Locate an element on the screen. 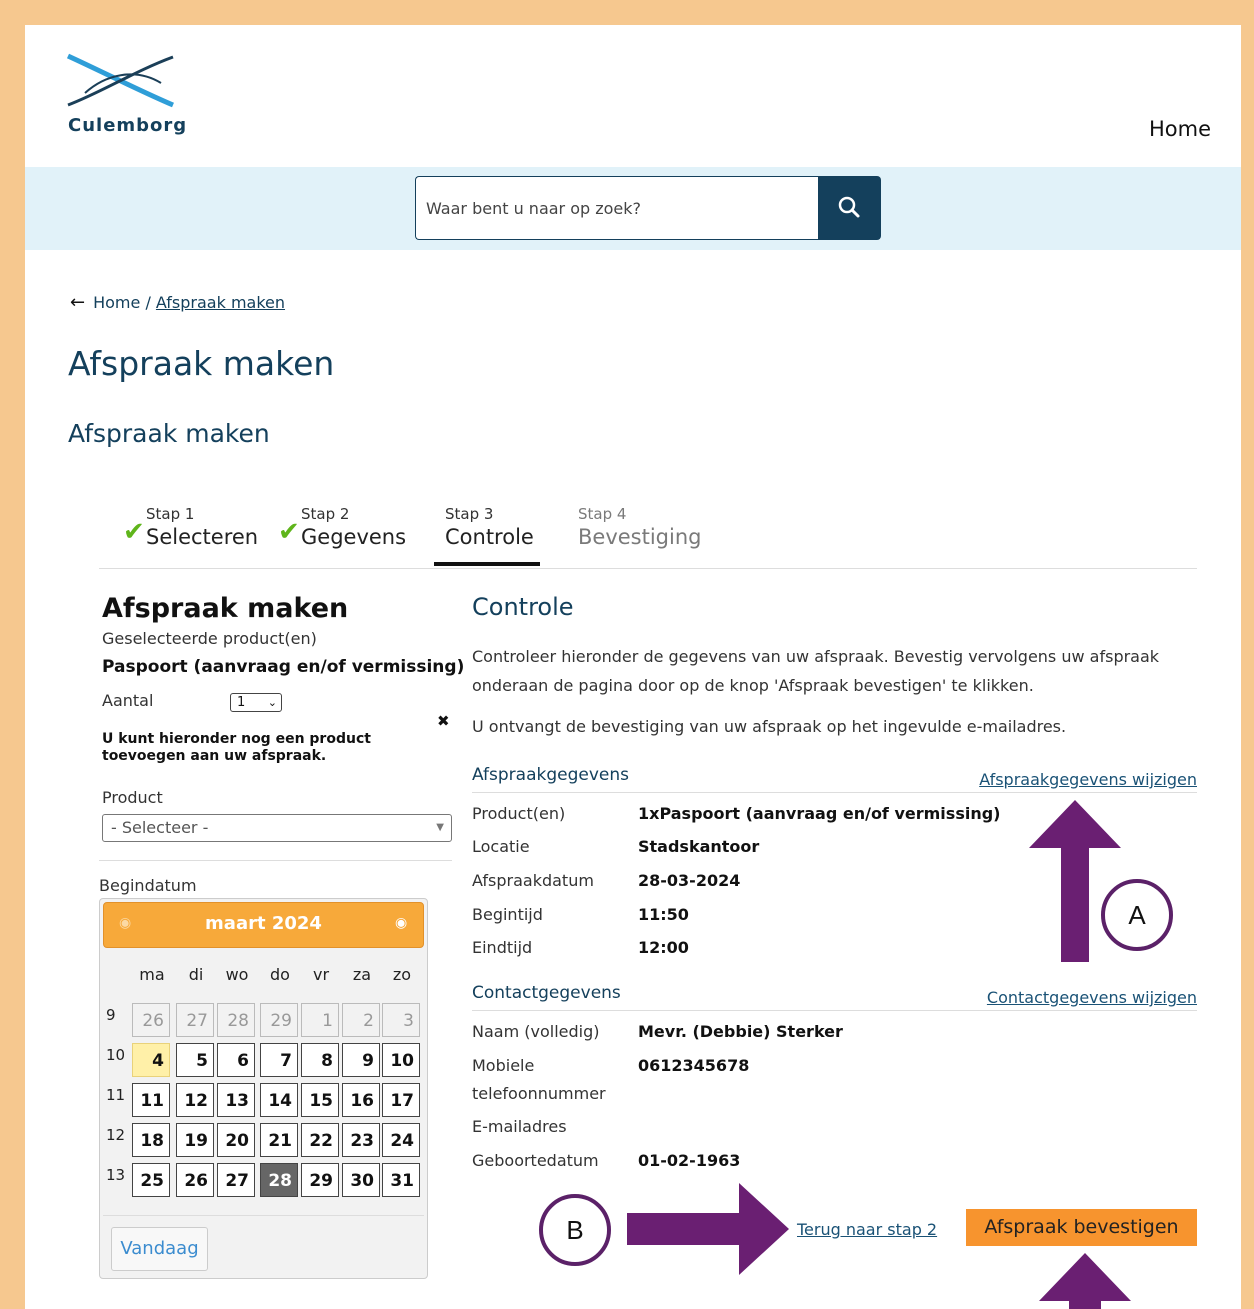 The height and width of the screenshot is (1309, 1254). calendar-day: 20 is located at coordinates (236, 1140).